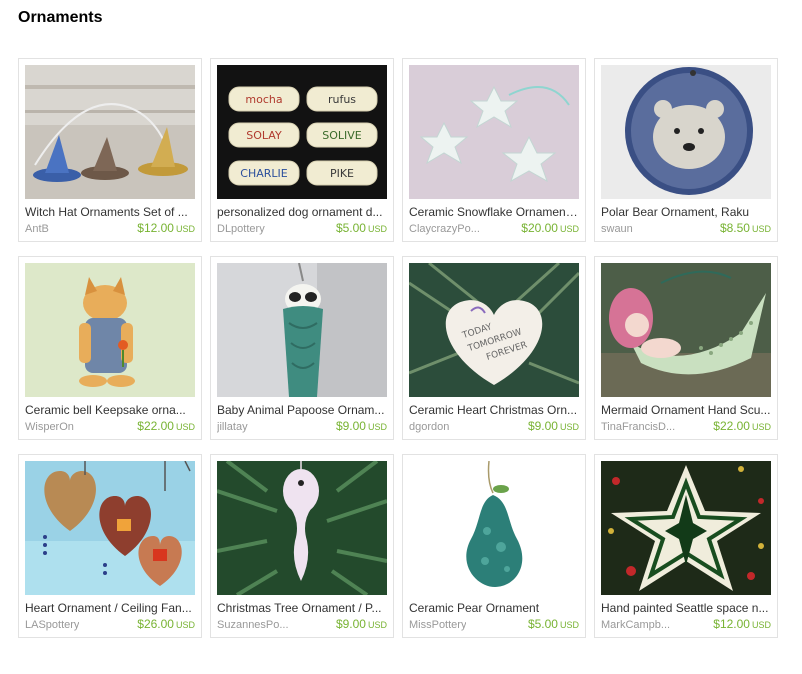 Image resolution: width=802 pixels, height=674 pixels. I want to click on product-meta: MarkCampb... $12.00 USD, so click(686, 624).